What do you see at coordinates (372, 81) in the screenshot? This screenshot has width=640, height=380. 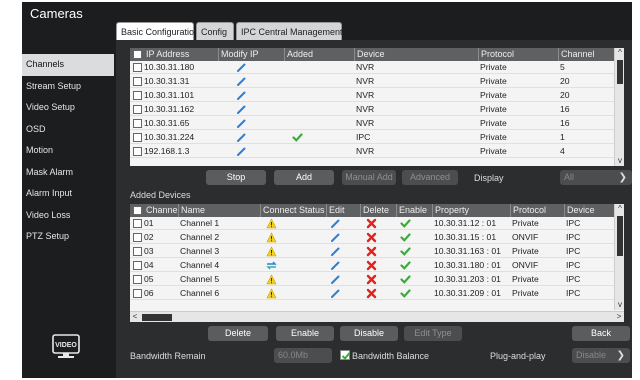 I see `table-row: 10.30.31.31 NVR Private 20` at bounding box center [372, 81].